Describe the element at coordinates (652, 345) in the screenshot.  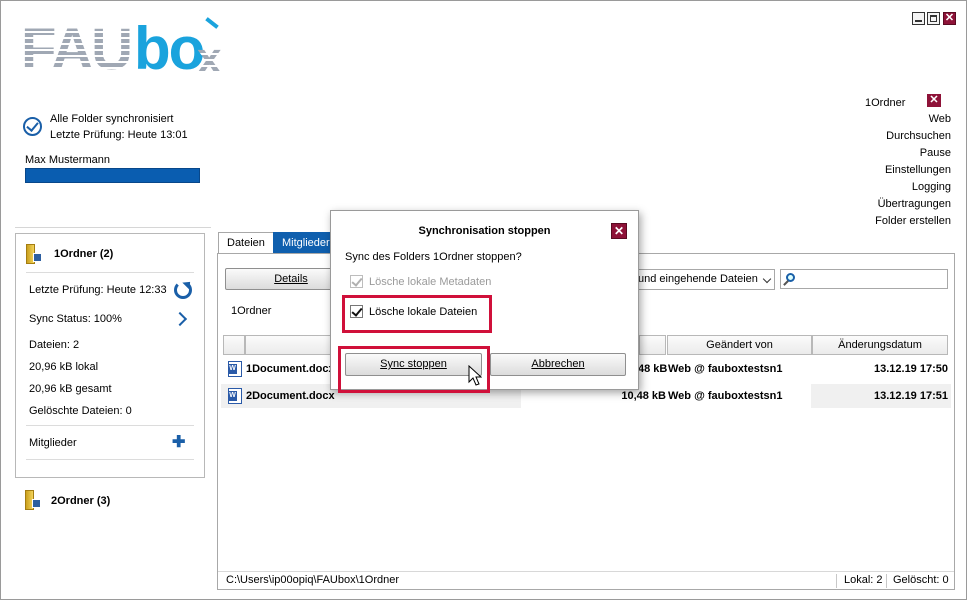
I see `column-header-size` at that location.